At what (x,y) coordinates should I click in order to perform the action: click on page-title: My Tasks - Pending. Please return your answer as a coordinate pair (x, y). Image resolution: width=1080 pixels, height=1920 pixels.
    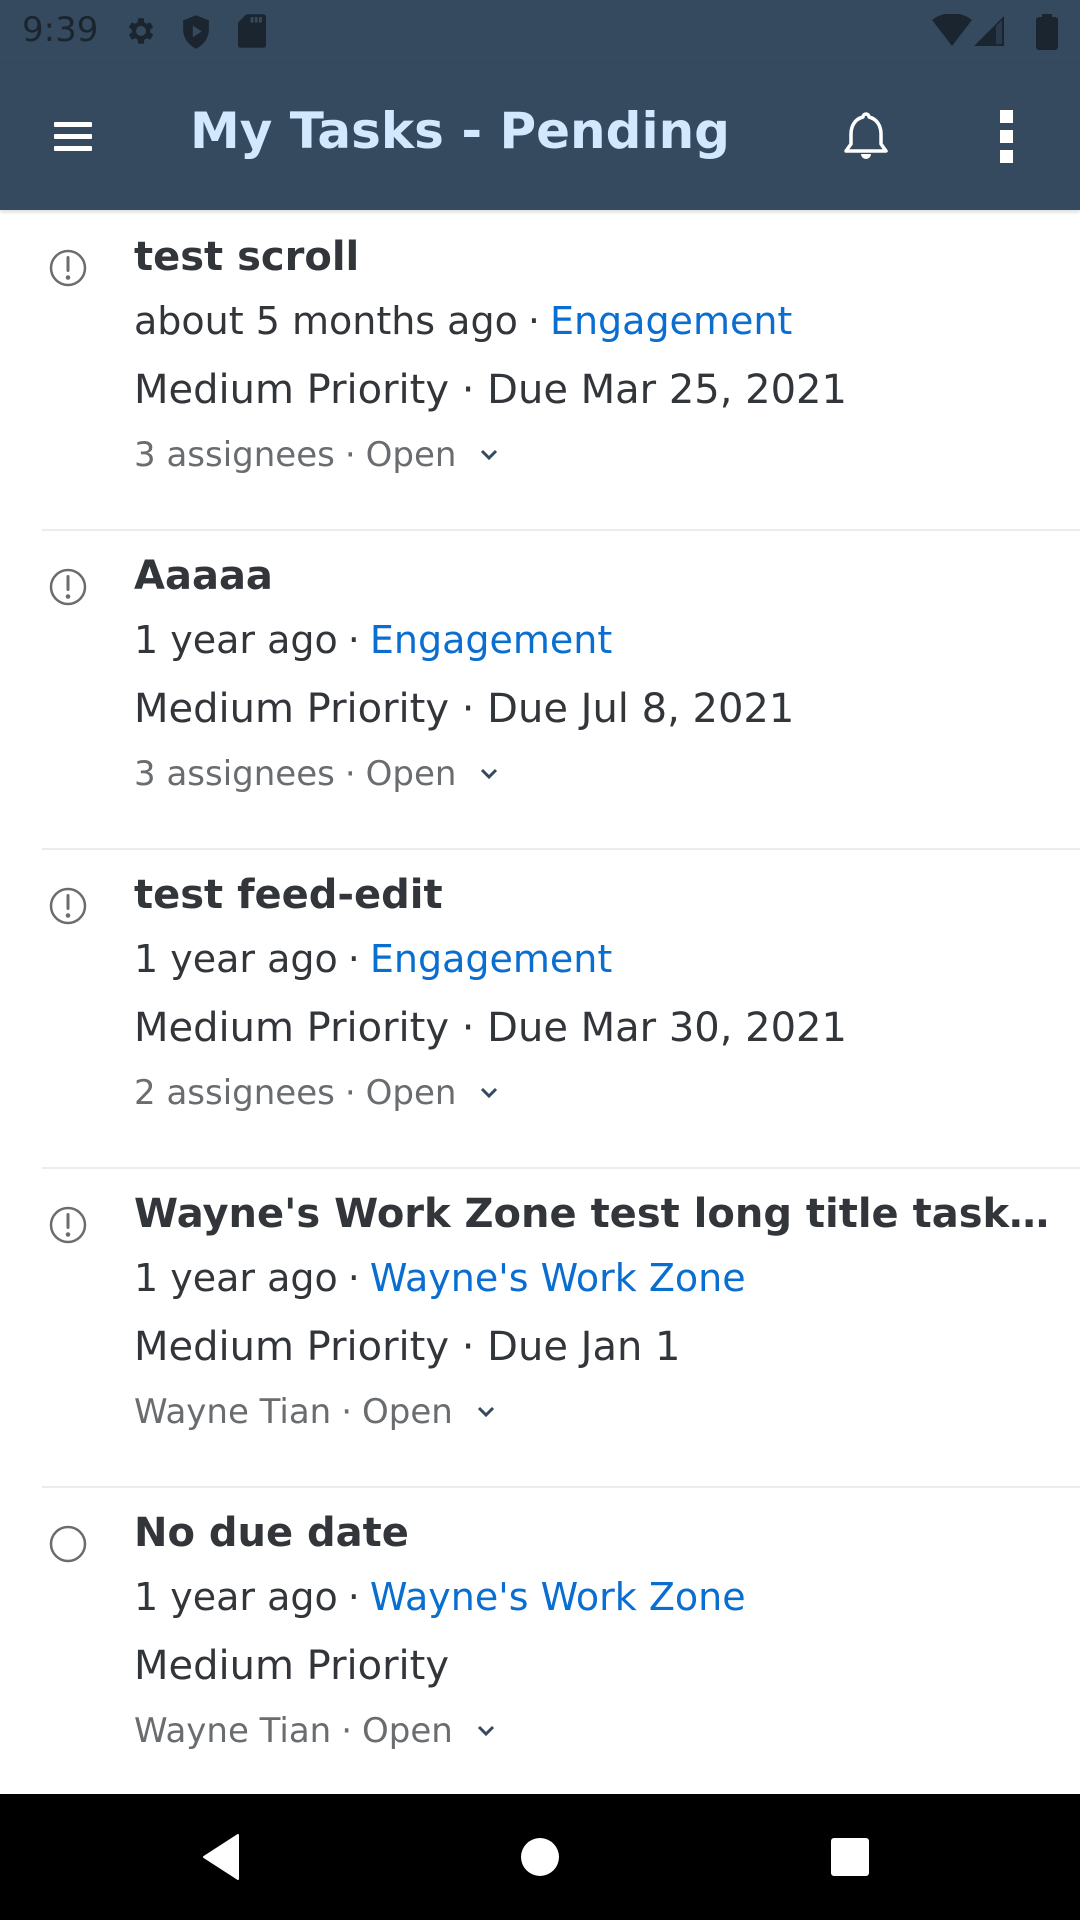
    Looking at the image, I should click on (460, 131).